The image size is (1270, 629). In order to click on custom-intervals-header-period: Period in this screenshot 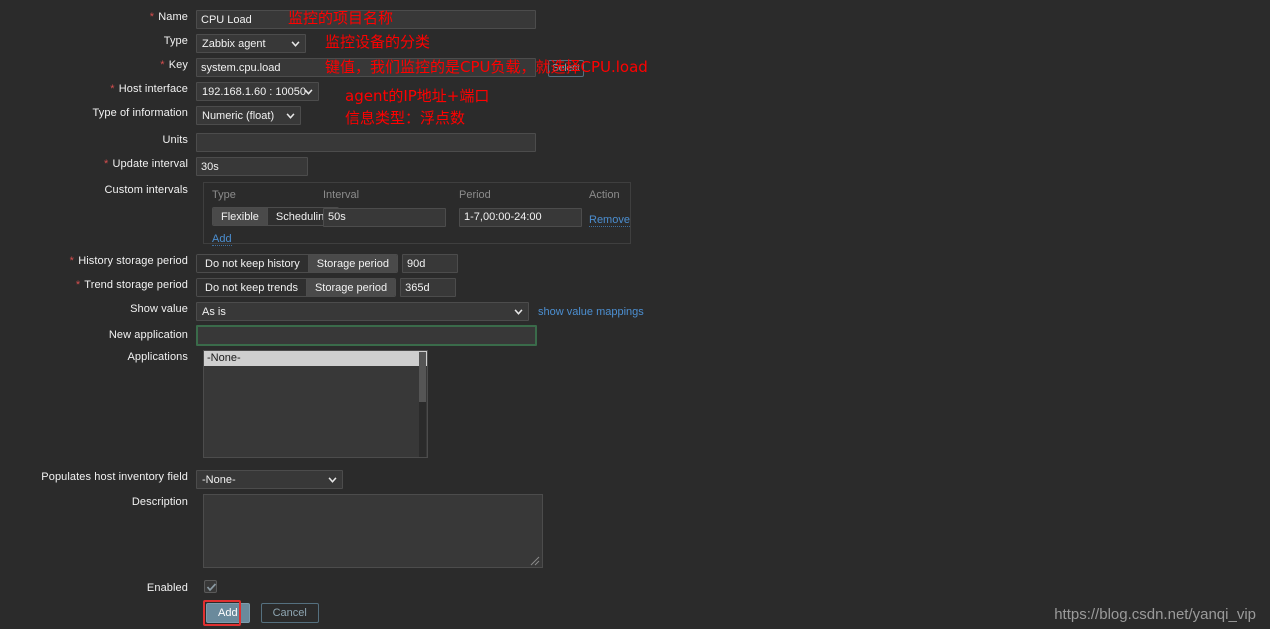, I will do `click(475, 195)`.